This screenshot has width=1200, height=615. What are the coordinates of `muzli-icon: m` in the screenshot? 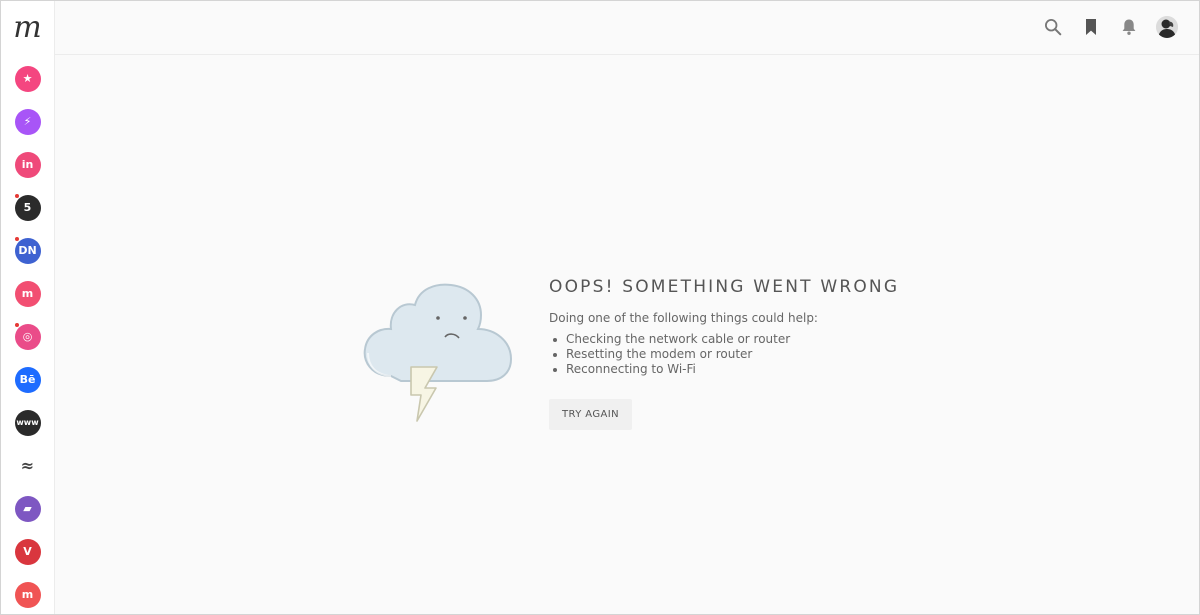 It's located at (27, 293).